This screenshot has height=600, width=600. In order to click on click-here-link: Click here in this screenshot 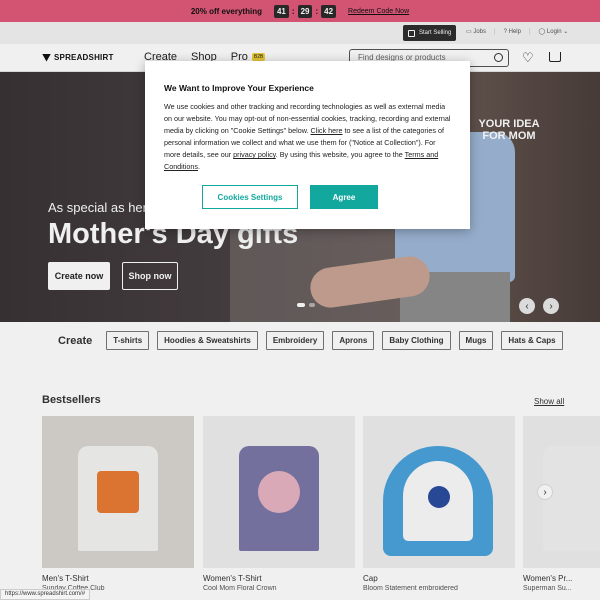, I will do `click(327, 130)`.